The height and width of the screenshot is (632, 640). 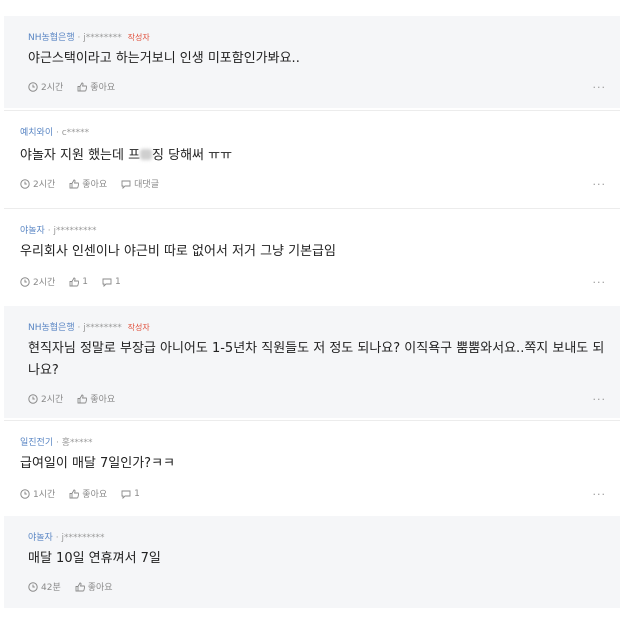 I want to click on comment-text-end: 징 당해써 ㅠㅠ, so click(x=192, y=155).